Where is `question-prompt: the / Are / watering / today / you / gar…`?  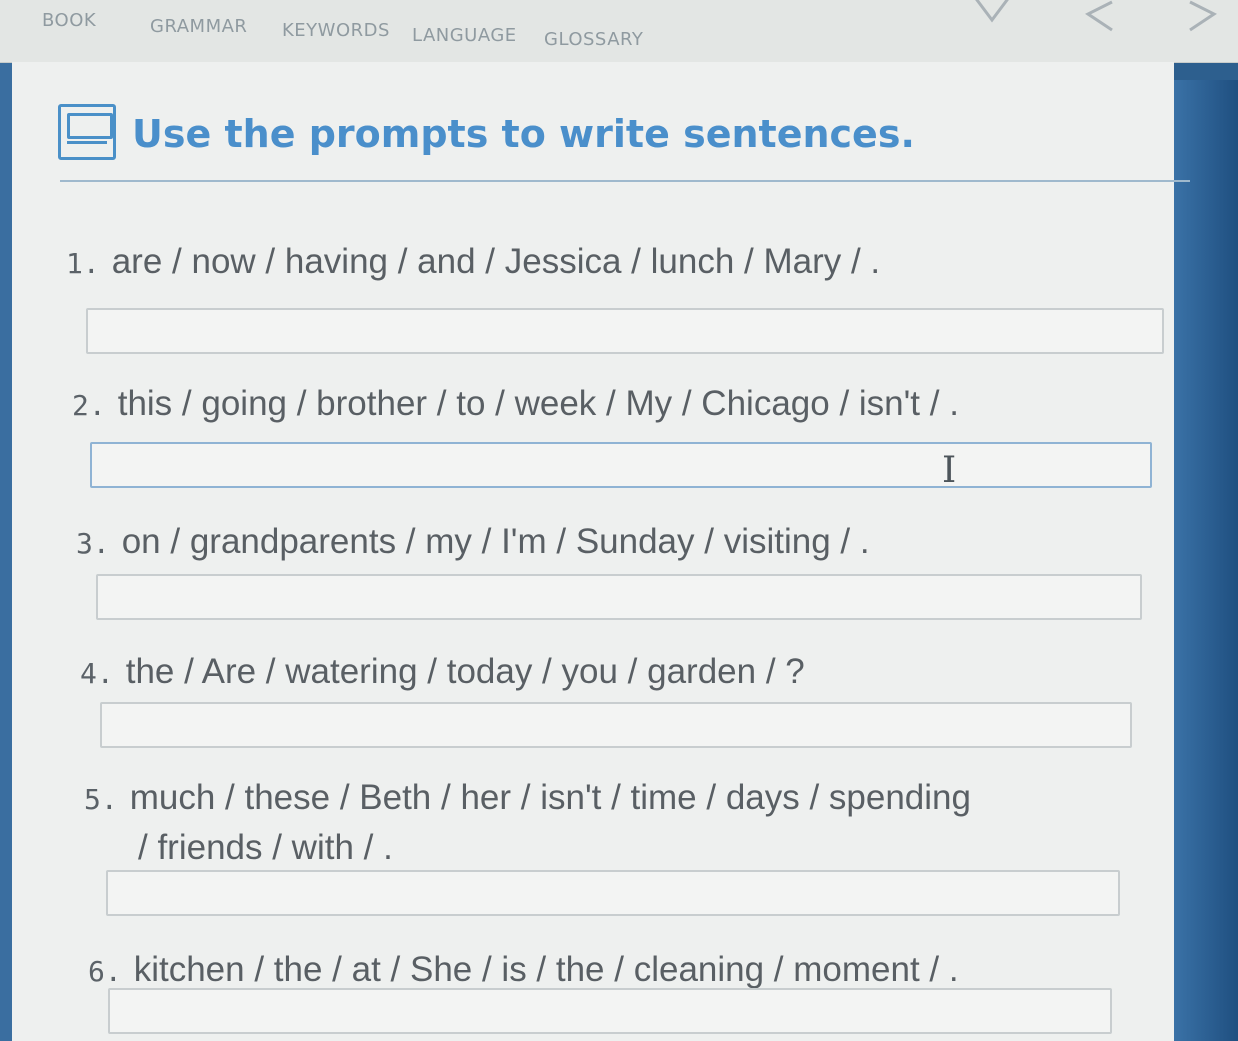
question-prompt: the / Are / watering / today / you / gar… is located at coordinates (465, 671).